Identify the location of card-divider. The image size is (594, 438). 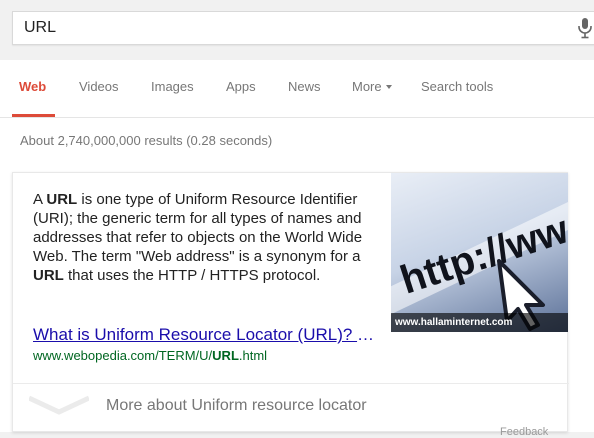
(291, 383).